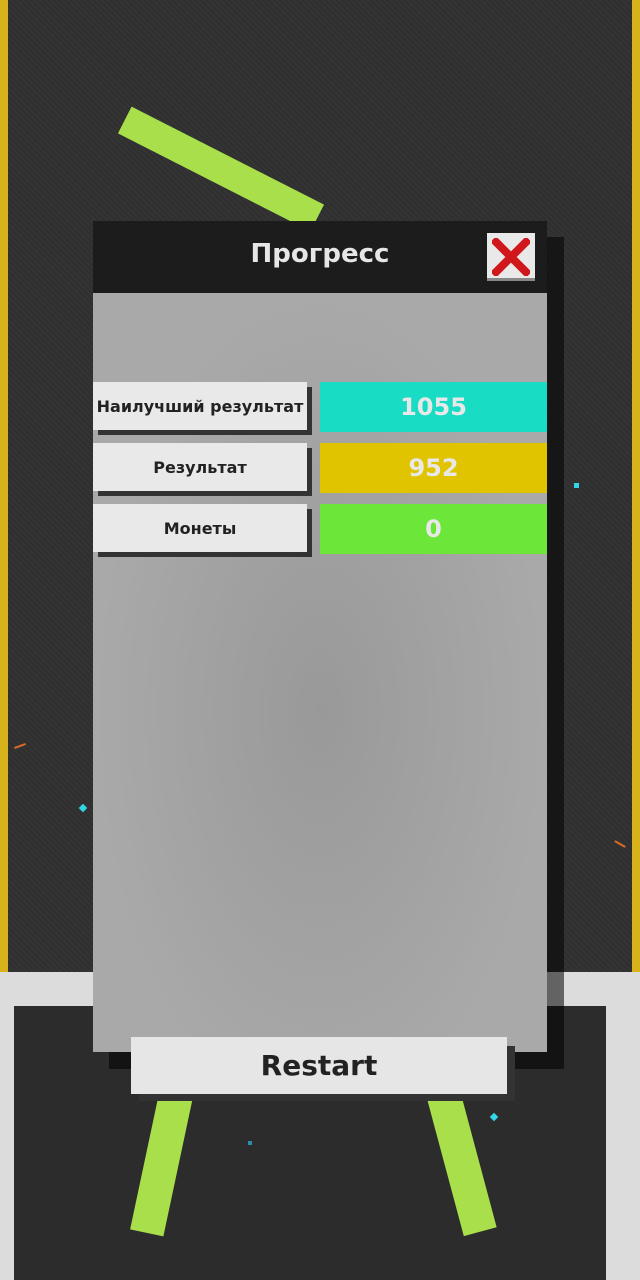 Image resolution: width=640 pixels, height=1280 pixels. I want to click on score-label: Результат, so click(200, 467).